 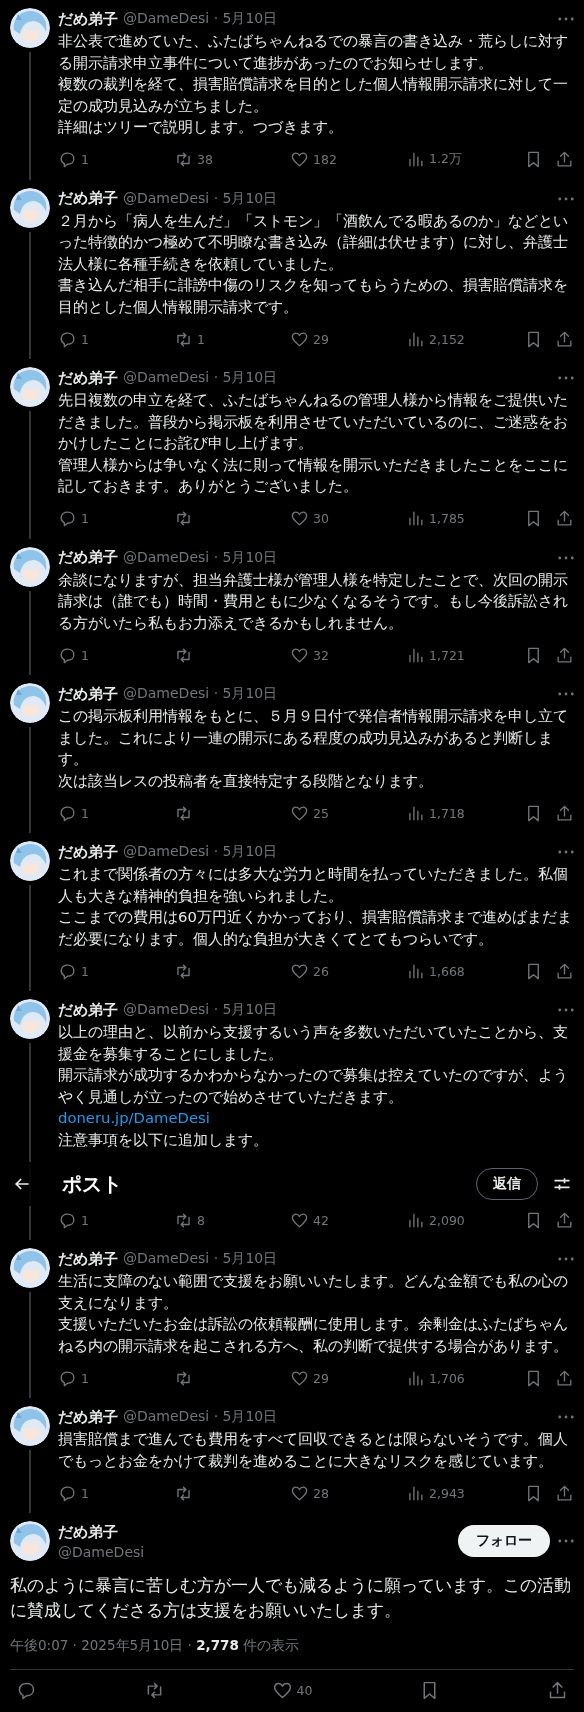 I want to click on like-count: 30, so click(x=321, y=518).